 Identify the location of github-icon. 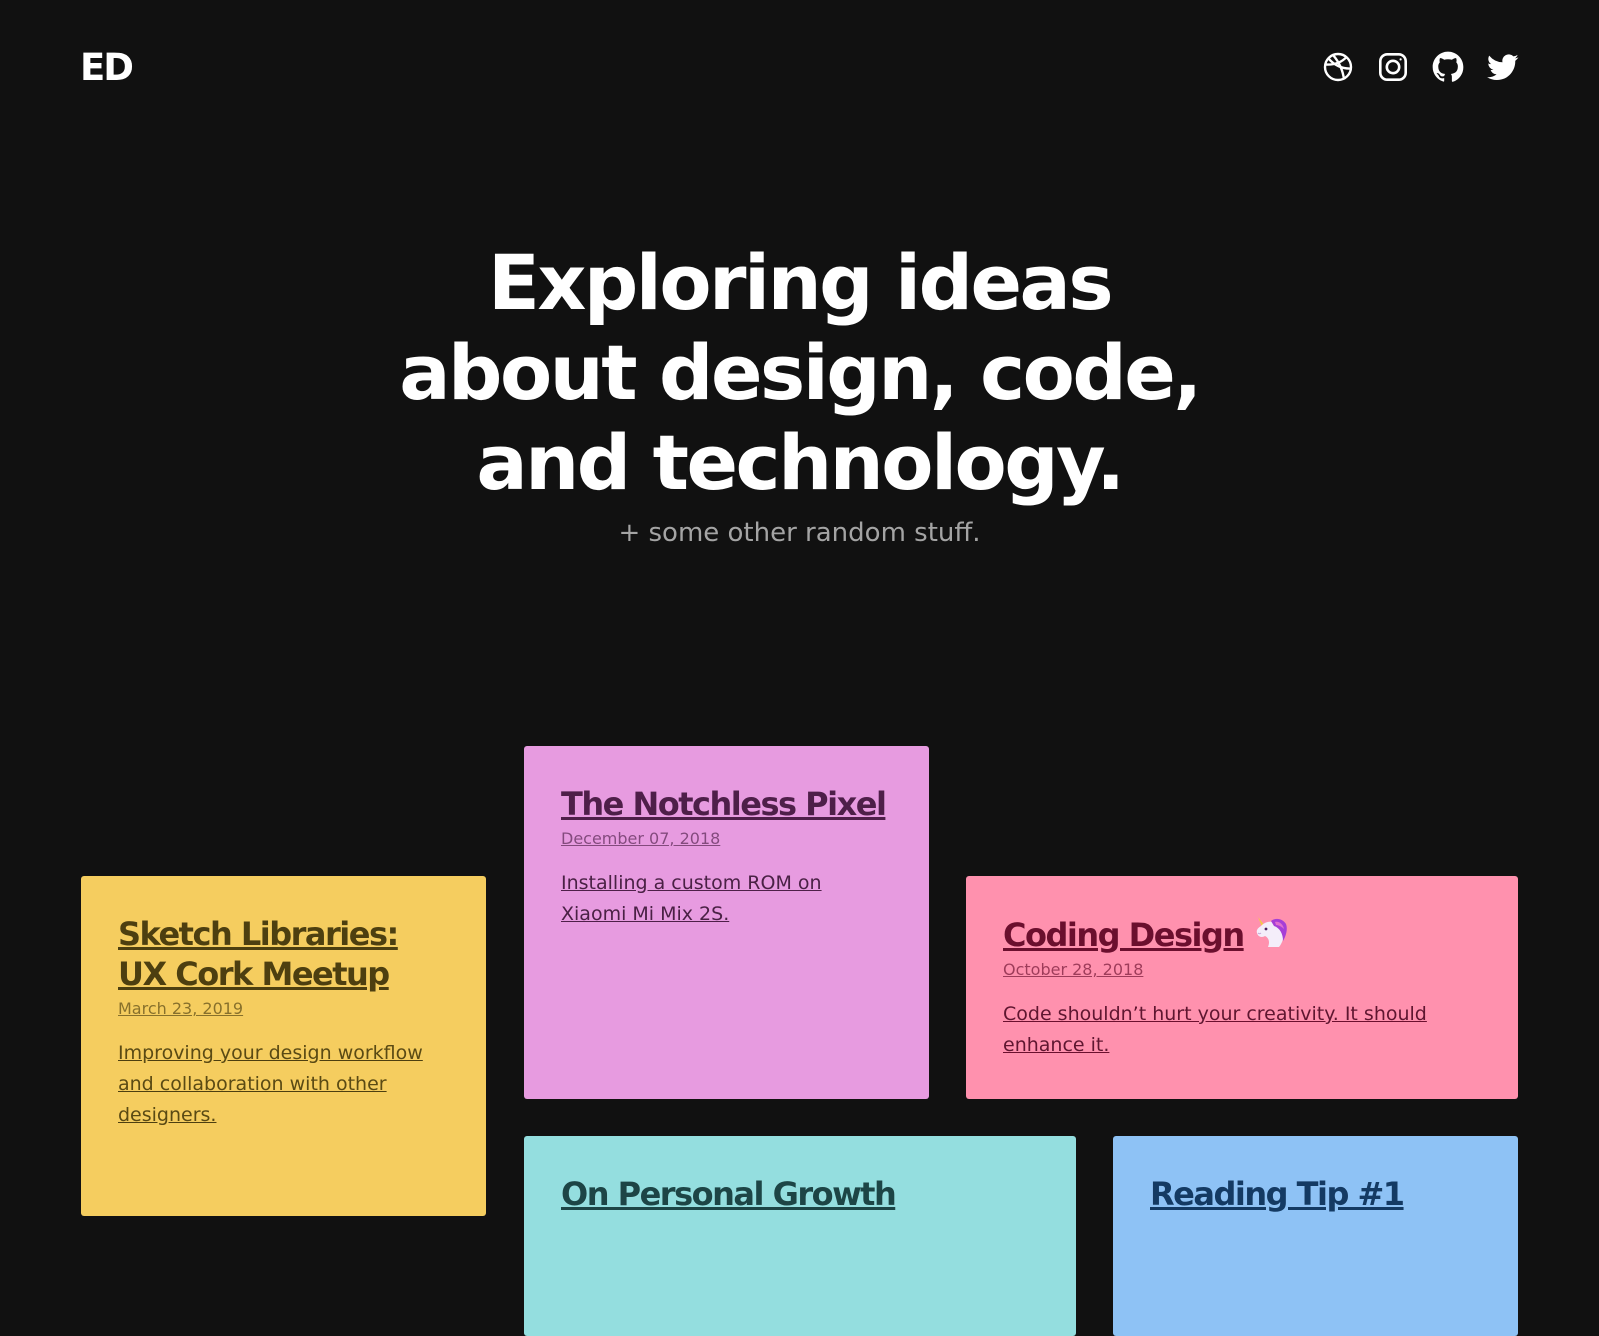
(1448, 66).